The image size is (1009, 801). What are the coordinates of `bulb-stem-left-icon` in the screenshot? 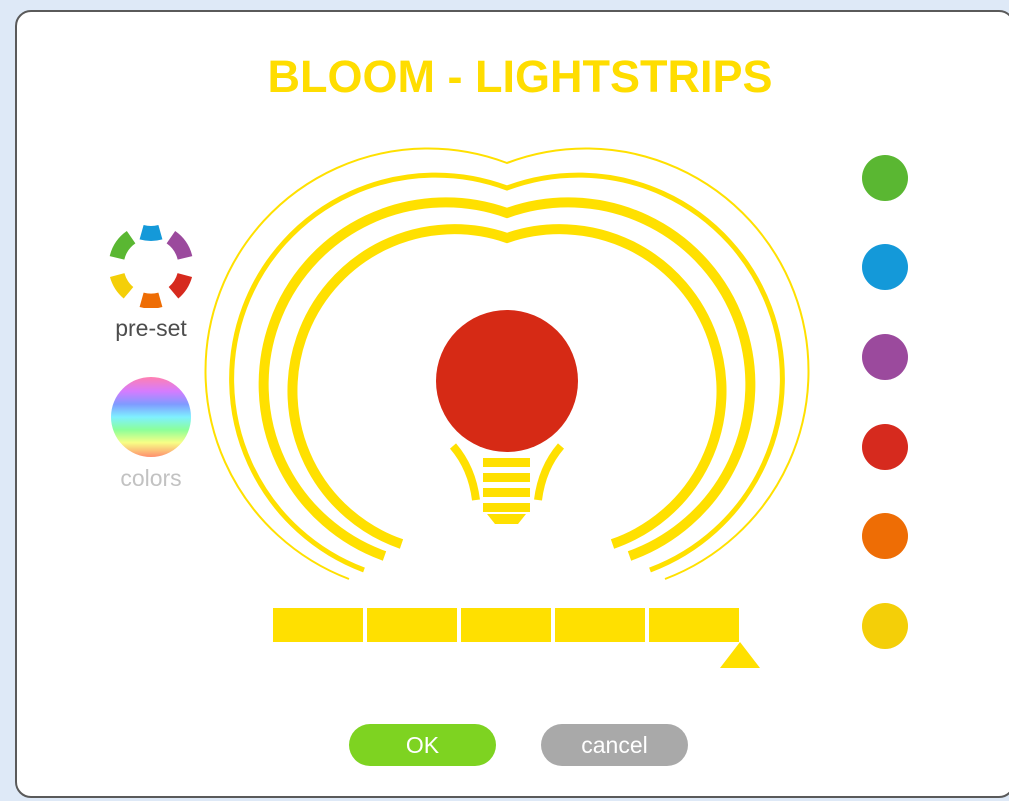 It's located at (464, 472).